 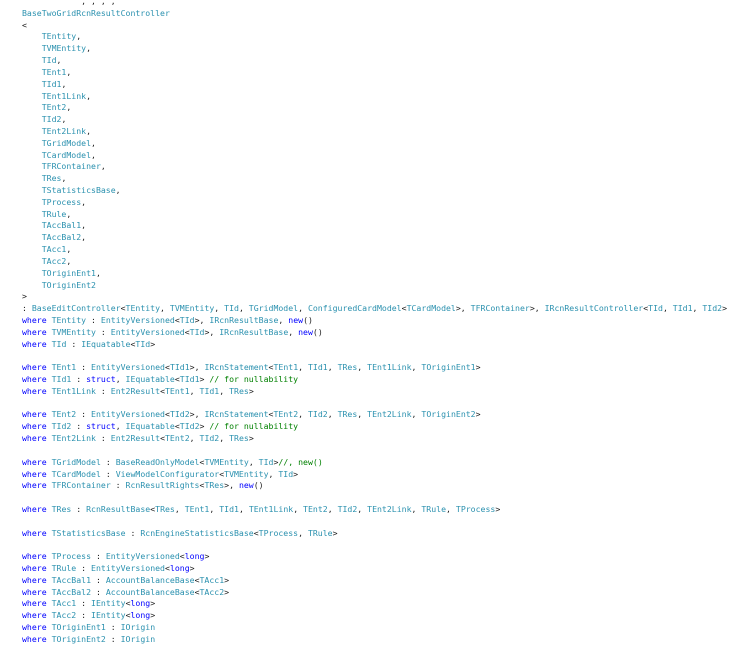 What do you see at coordinates (212, 591) in the screenshot?
I see `type-token: TAcc2` at bounding box center [212, 591].